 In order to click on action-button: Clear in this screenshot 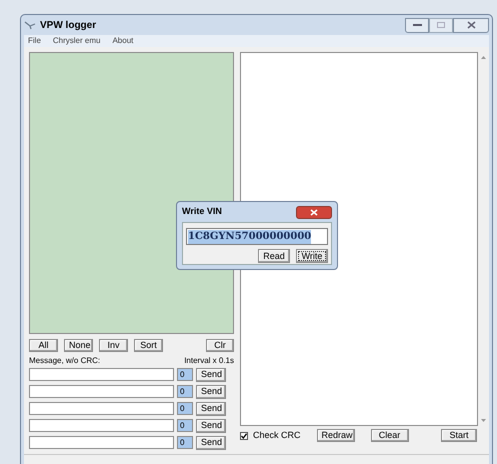, I will do `click(389, 435)`.